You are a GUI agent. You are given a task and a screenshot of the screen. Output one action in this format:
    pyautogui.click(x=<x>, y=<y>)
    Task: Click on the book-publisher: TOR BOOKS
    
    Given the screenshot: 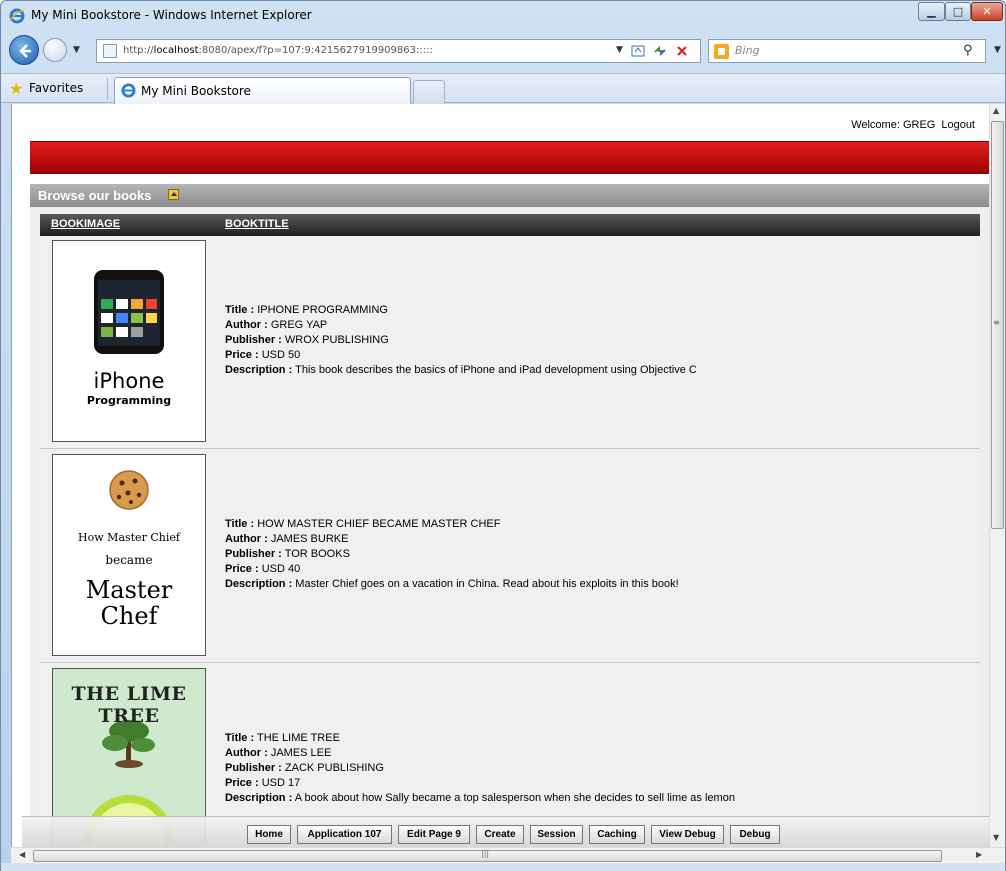 What is the action you would take?
    pyautogui.click(x=317, y=554)
    